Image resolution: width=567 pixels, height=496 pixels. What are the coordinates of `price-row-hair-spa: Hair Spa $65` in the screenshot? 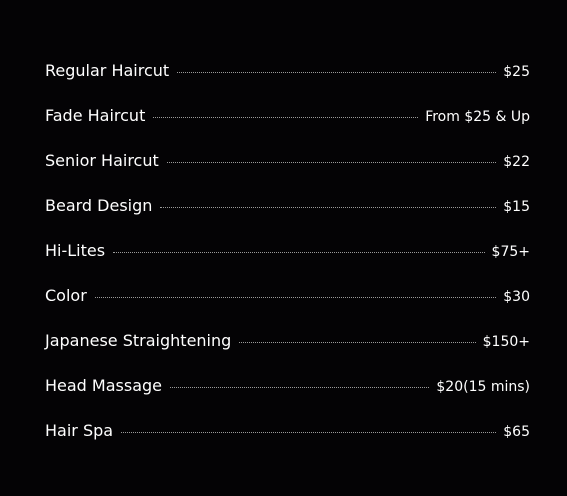 It's located at (287, 430).